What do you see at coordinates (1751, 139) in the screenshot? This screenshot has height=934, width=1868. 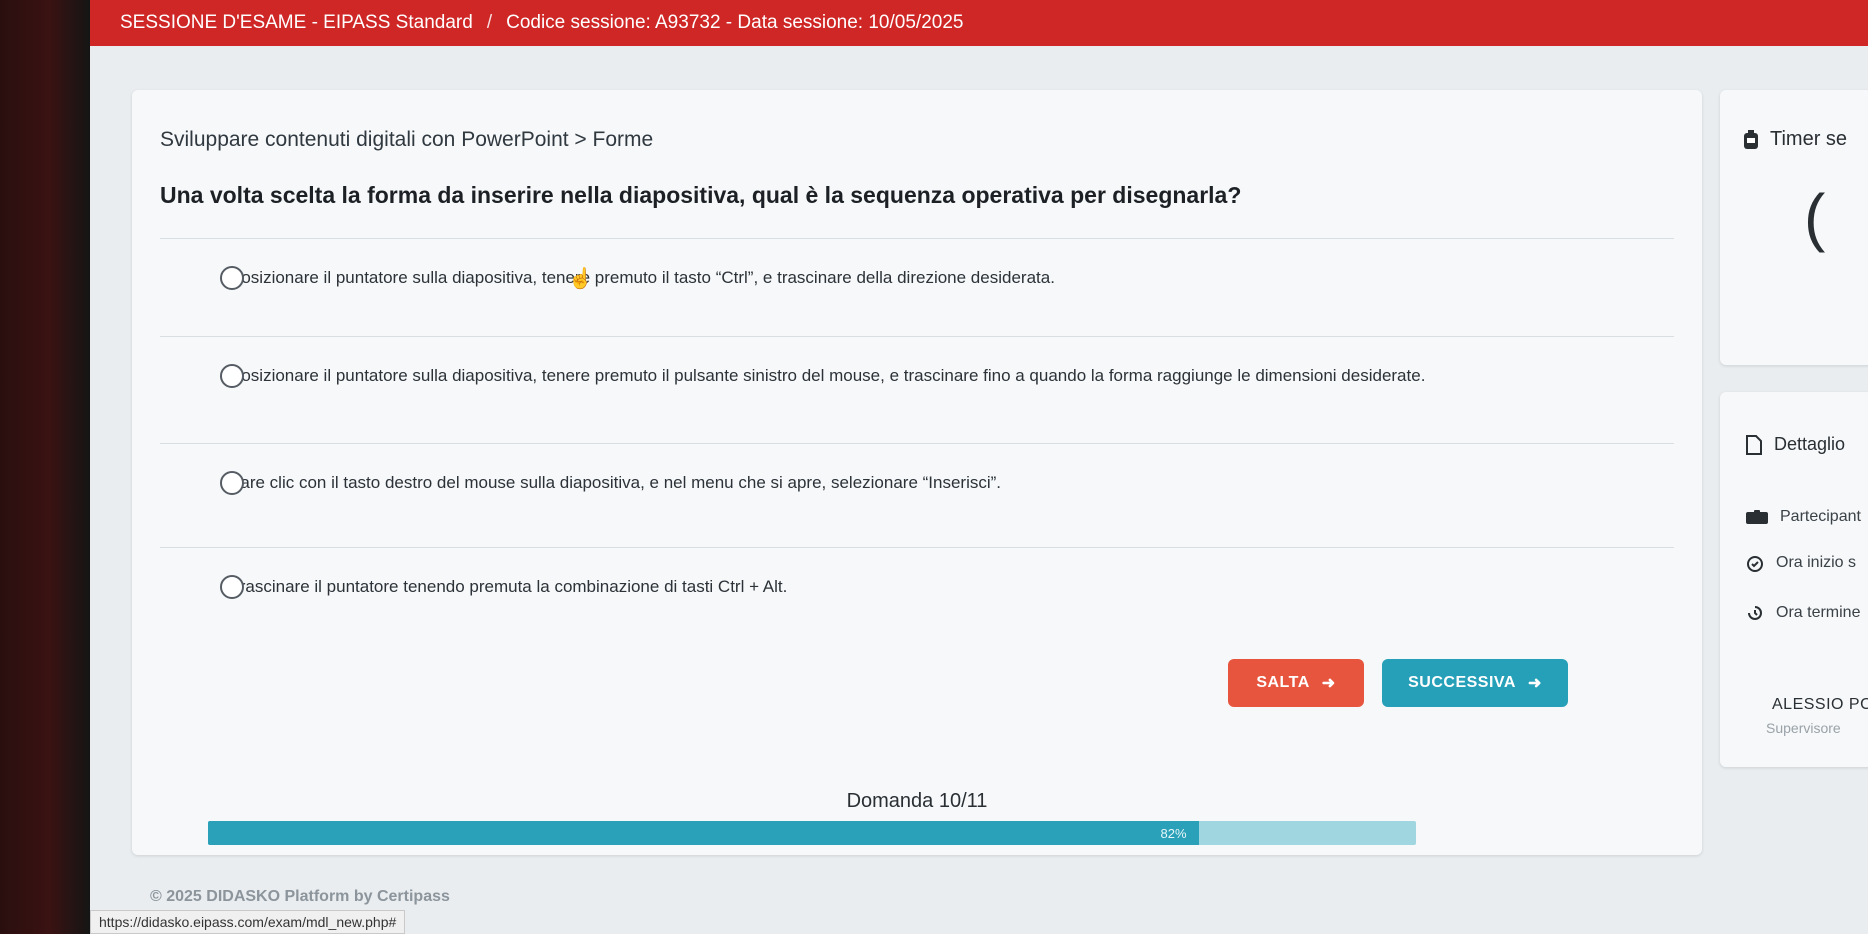 I see `stopwatch-icon` at bounding box center [1751, 139].